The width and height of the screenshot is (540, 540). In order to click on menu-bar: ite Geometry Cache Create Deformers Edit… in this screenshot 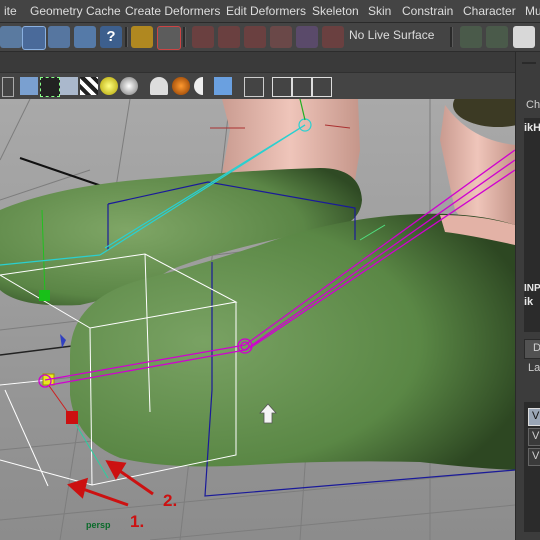, I will do `click(270, 11)`.